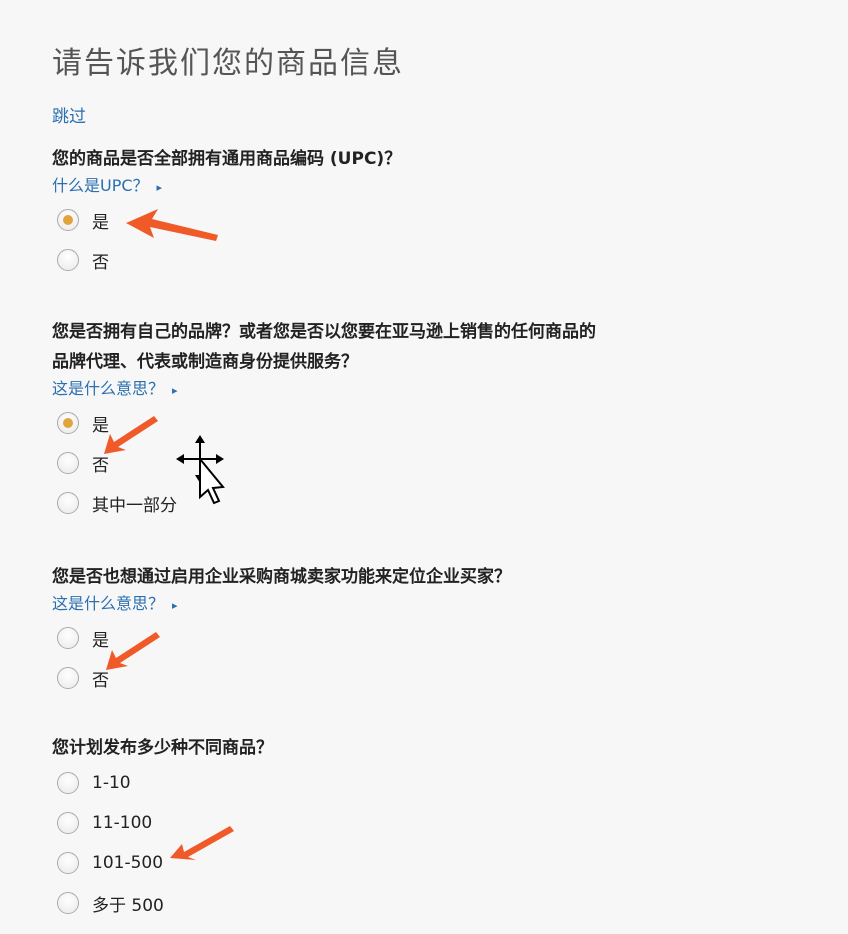 Image resolution: width=848 pixels, height=934 pixels. I want to click on radio-option-label: 101-500, so click(128, 863).